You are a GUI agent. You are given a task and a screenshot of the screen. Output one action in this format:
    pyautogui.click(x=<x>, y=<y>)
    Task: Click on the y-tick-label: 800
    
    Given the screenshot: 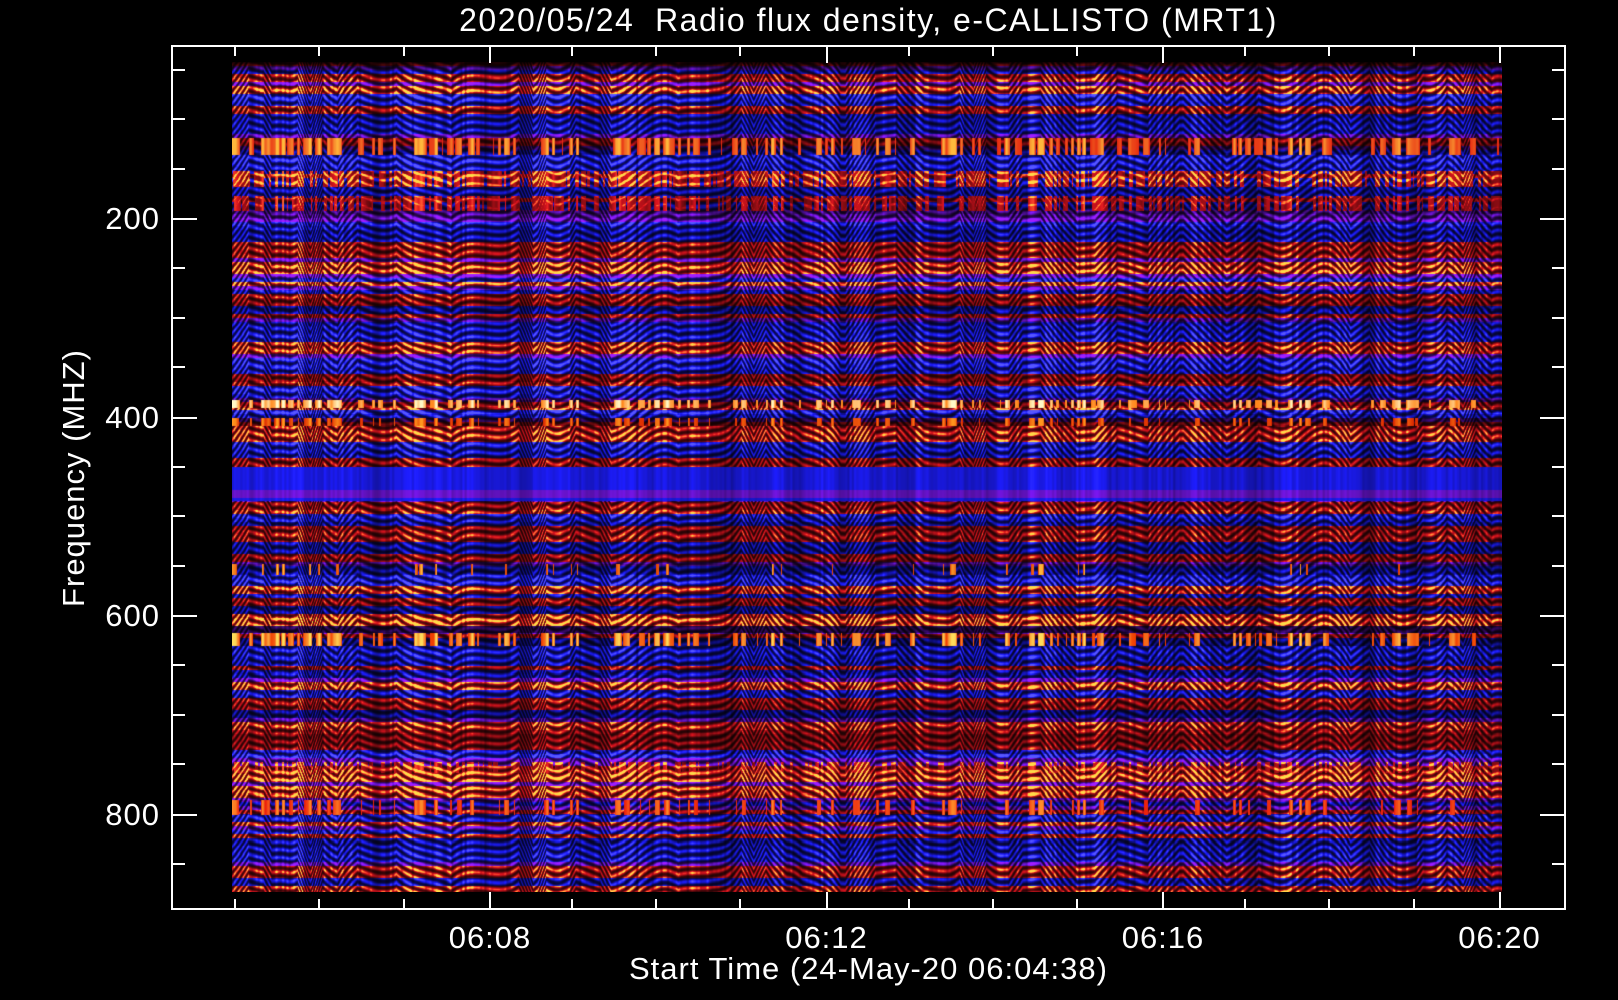 What is the action you would take?
    pyautogui.click(x=132, y=814)
    